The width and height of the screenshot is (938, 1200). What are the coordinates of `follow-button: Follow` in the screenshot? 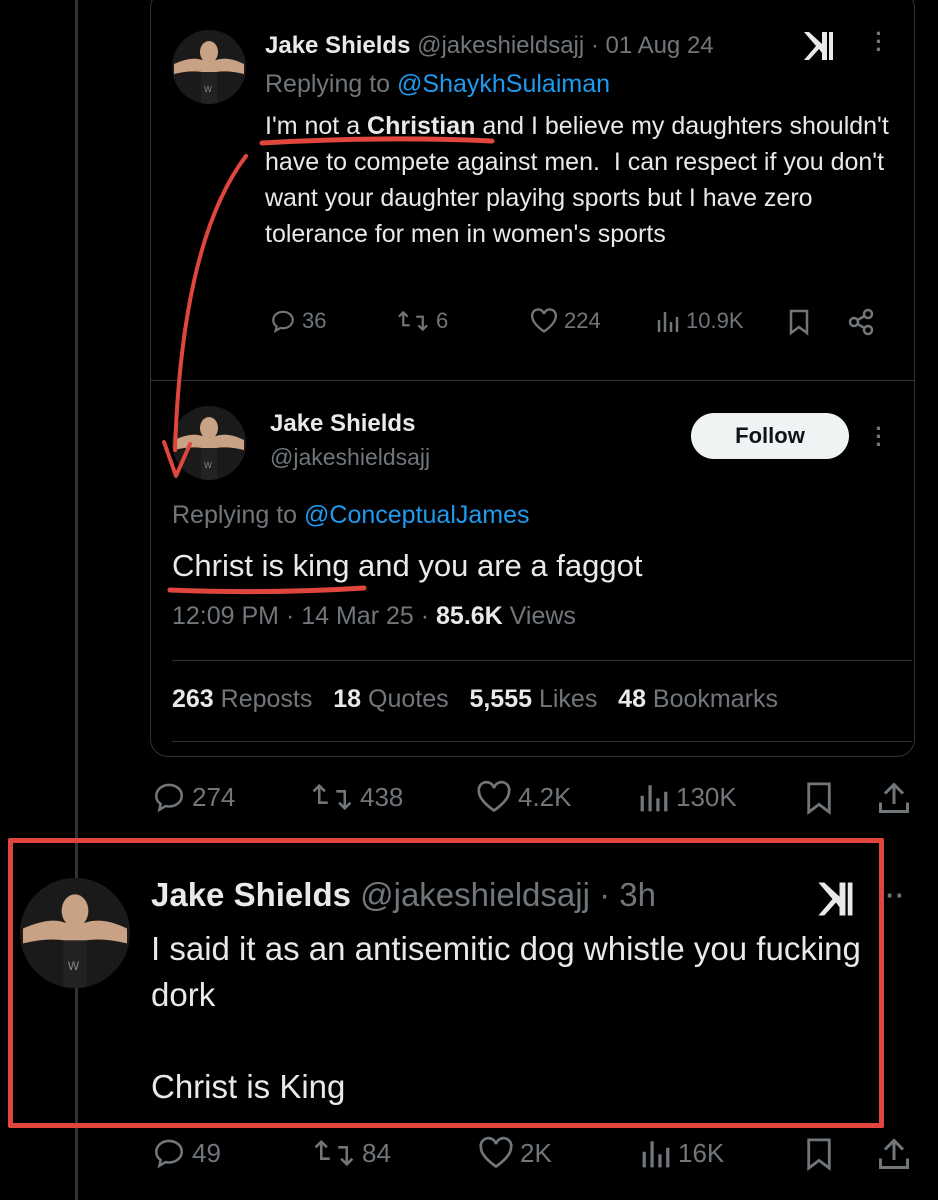 It's located at (770, 436).